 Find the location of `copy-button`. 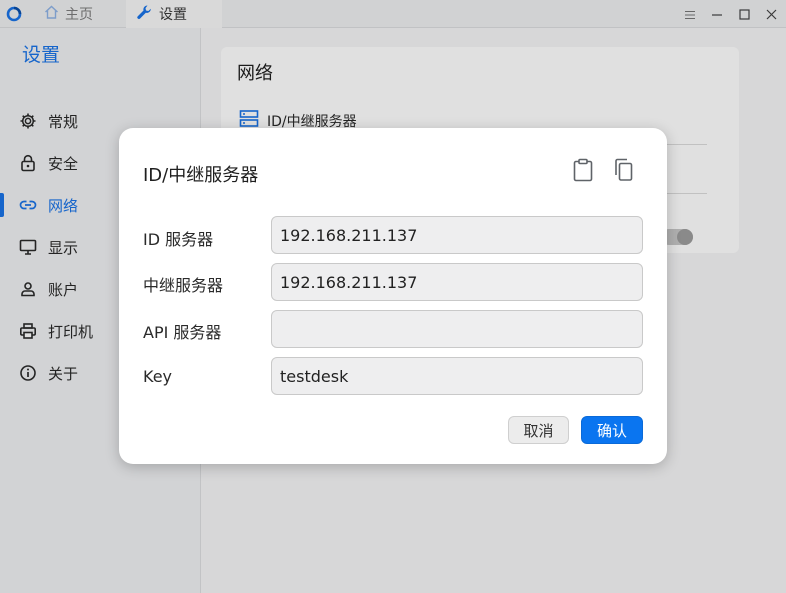

copy-button is located at coordinates (623, 172).